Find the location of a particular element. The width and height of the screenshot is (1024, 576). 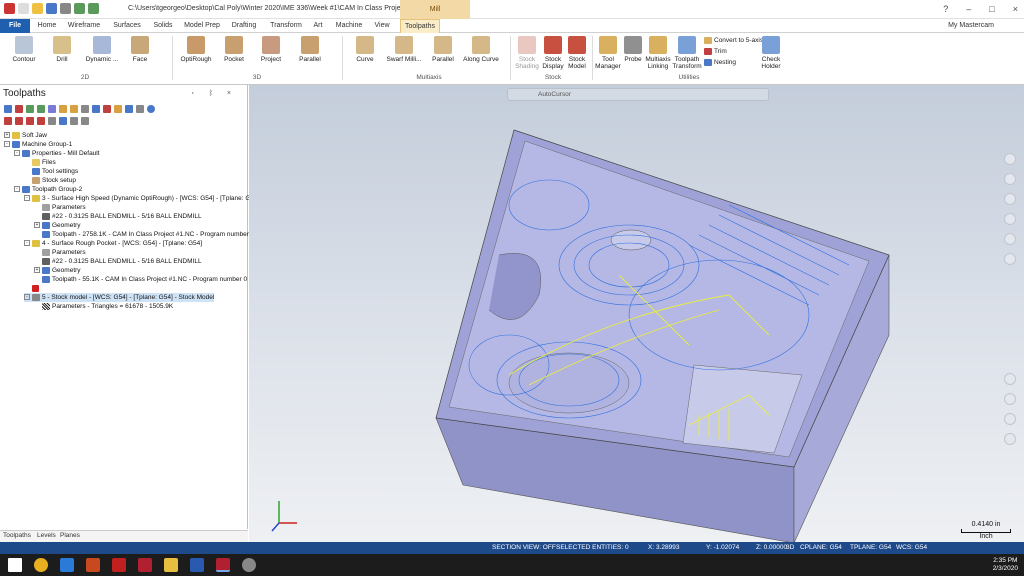

edge-icon is located at coordinates (67, 565).